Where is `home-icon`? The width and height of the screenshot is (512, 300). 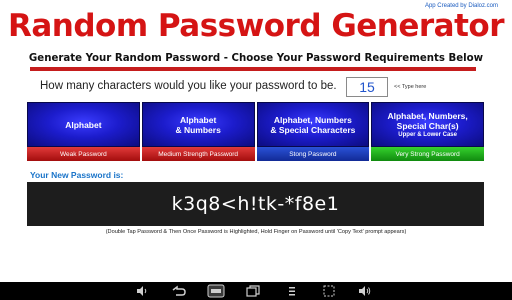
home-icon is located at coordinates (216, 291).